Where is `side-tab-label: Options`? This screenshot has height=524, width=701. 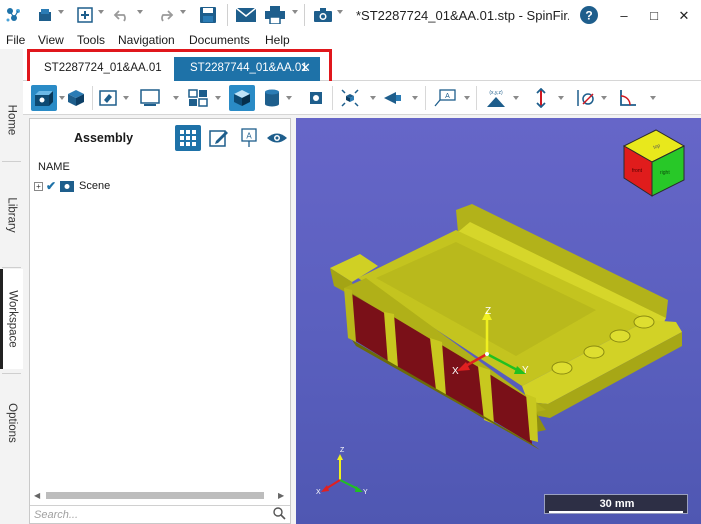
side-tab-label: Options is located at coordinates (11, 423).